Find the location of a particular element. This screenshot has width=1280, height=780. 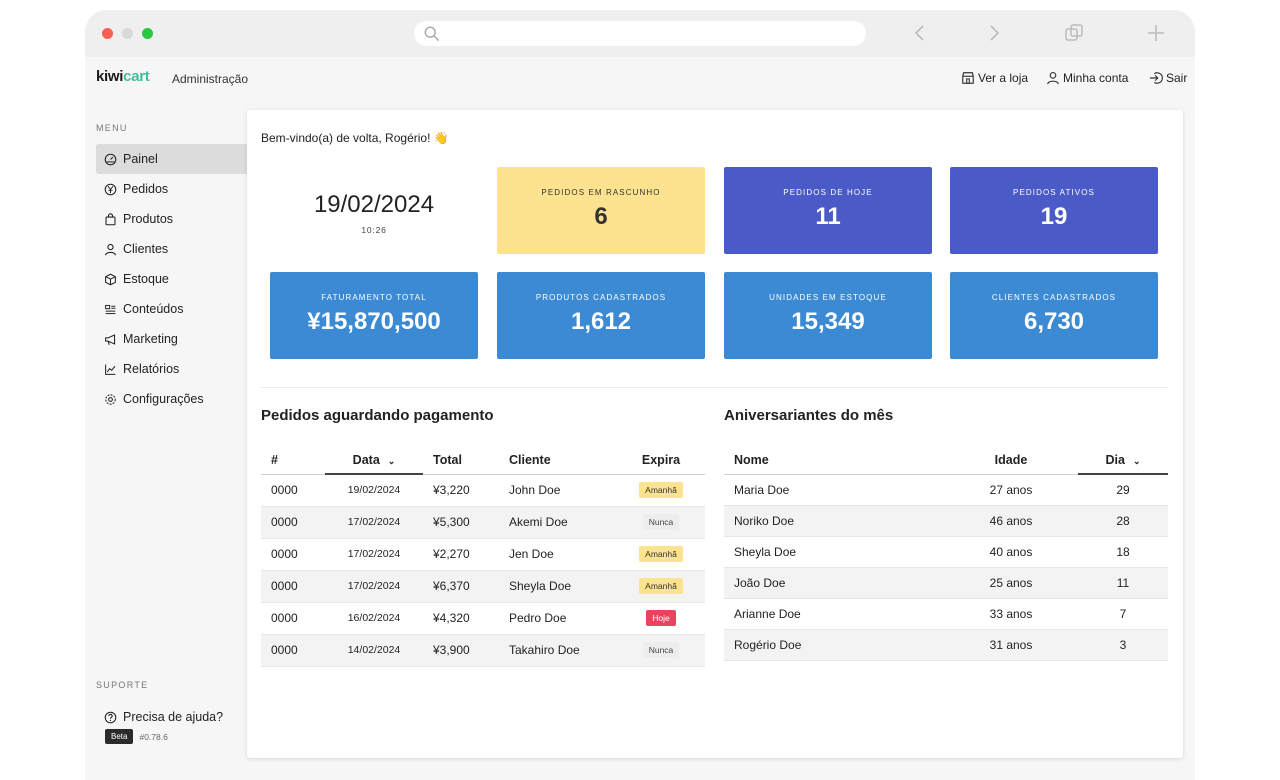

close-window-button is located at coordinates (107, 33).